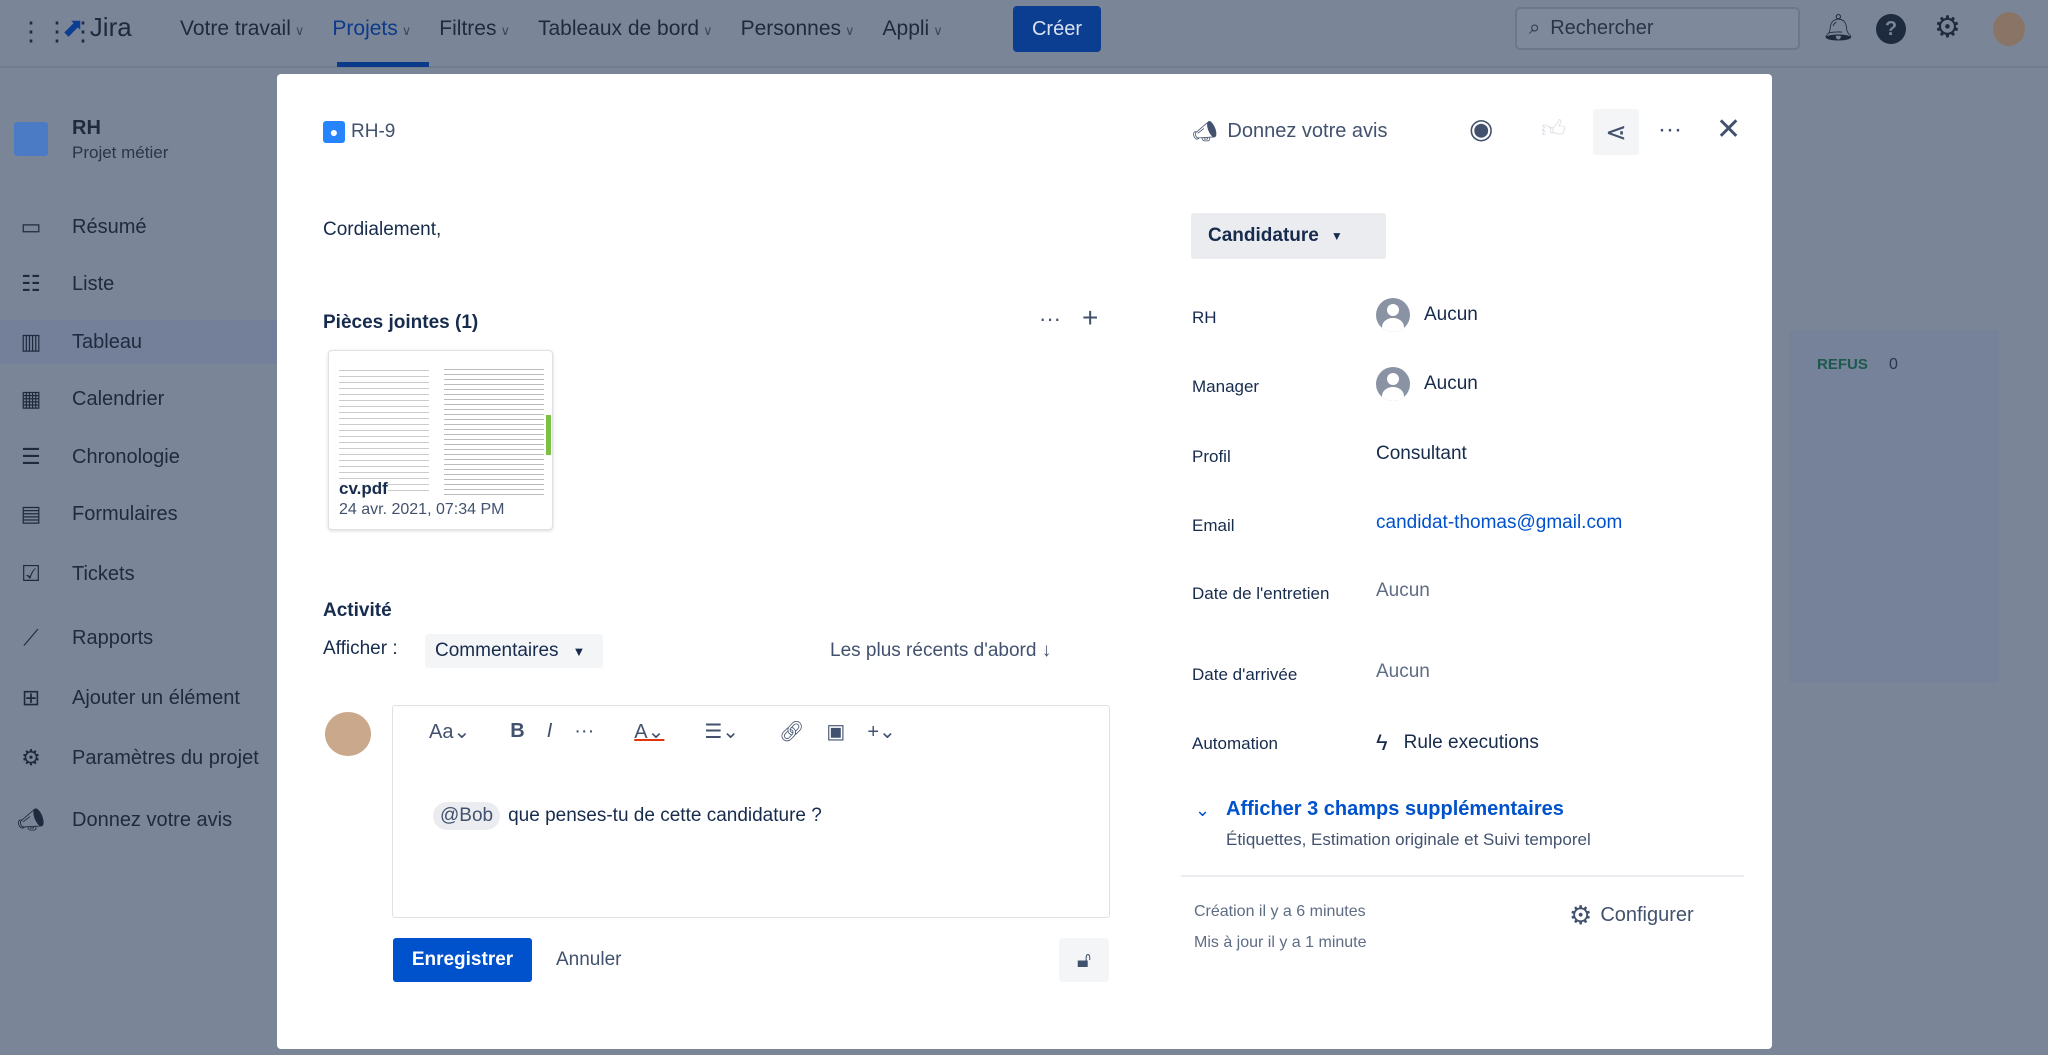 The height and width of the screenshot is (1055, 2048). Describe the element at coordinates (75, 574) in the screenshot. I see `sidebar-item-6: ☑ Tickets` at that location.